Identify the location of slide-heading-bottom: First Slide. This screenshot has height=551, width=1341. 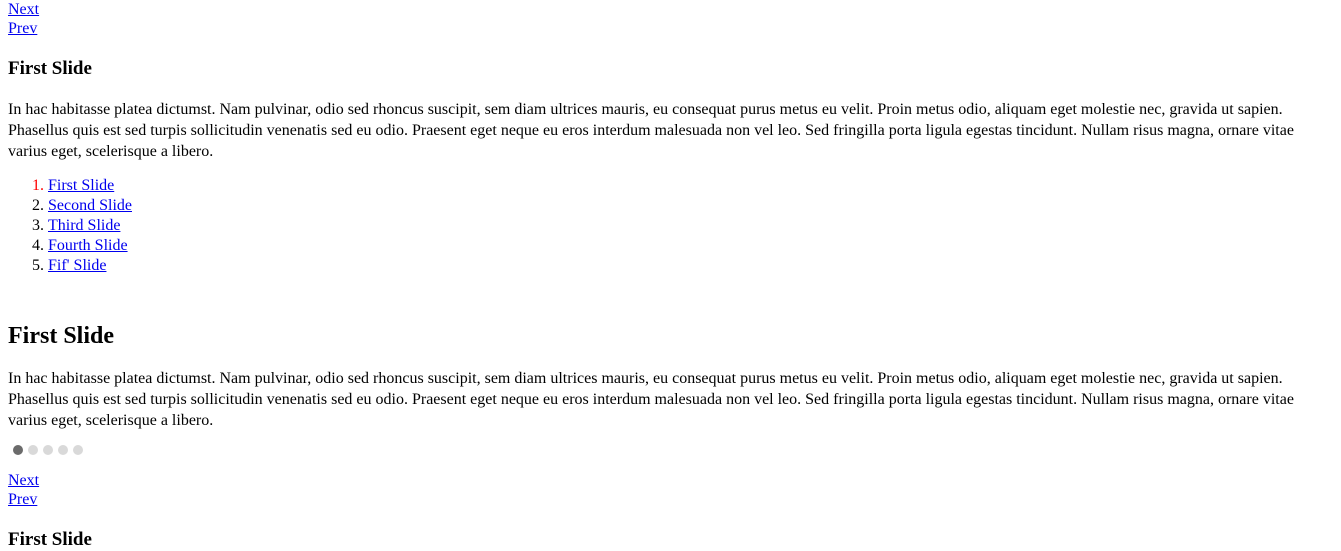
(50, 539).